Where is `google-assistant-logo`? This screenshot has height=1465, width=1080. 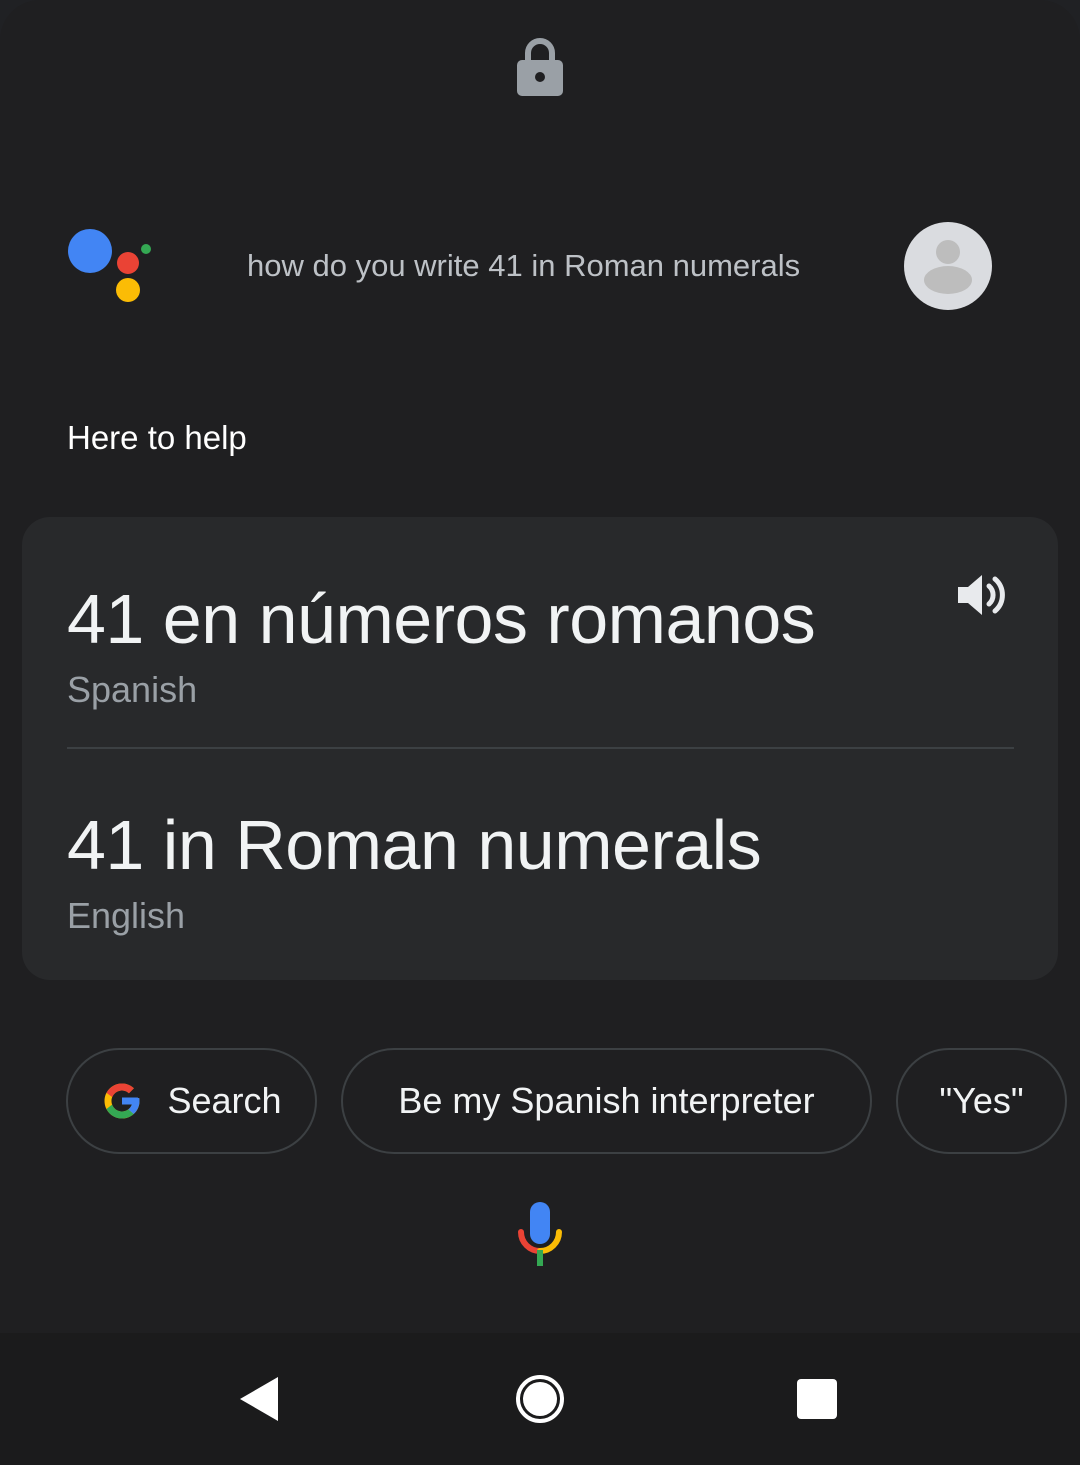
google-assistant-logo is located at coordinates (109, 265).